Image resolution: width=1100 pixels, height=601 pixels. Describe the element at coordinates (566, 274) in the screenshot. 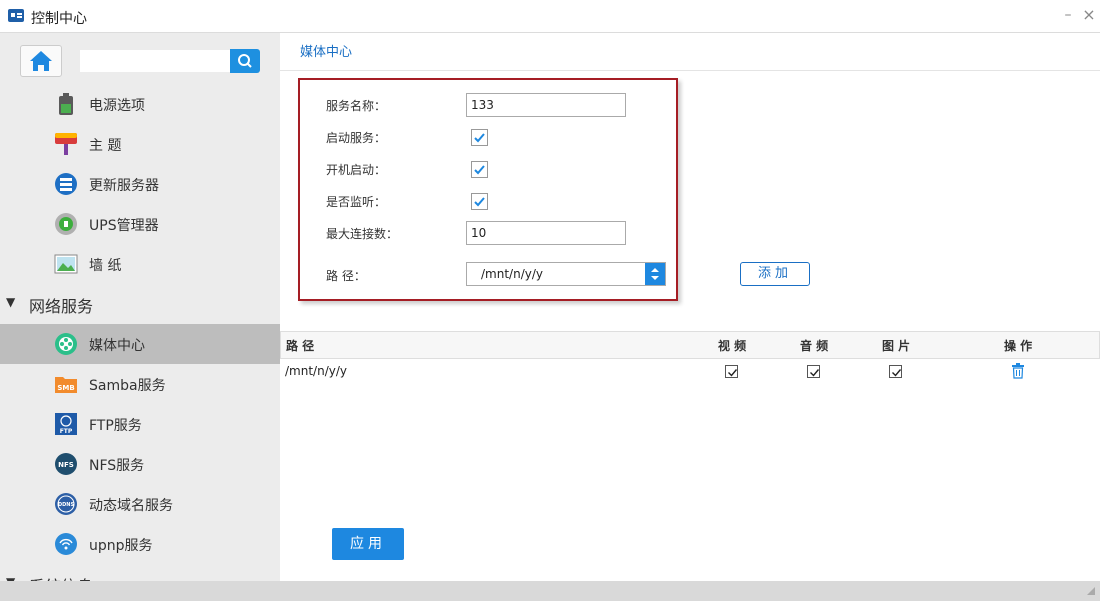

I see `path-select: /mnt/n/y/y` at that location.